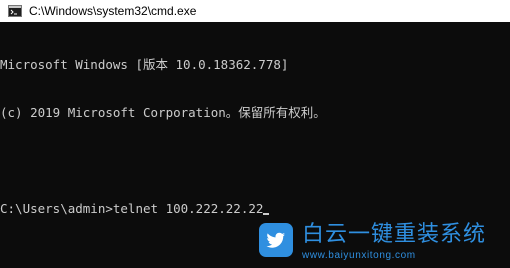 The height and width of the screenshot is (268, 510). I want to click on console-line: Microsoft Windows [版本 10.0.18362.778], so click(144, 64).